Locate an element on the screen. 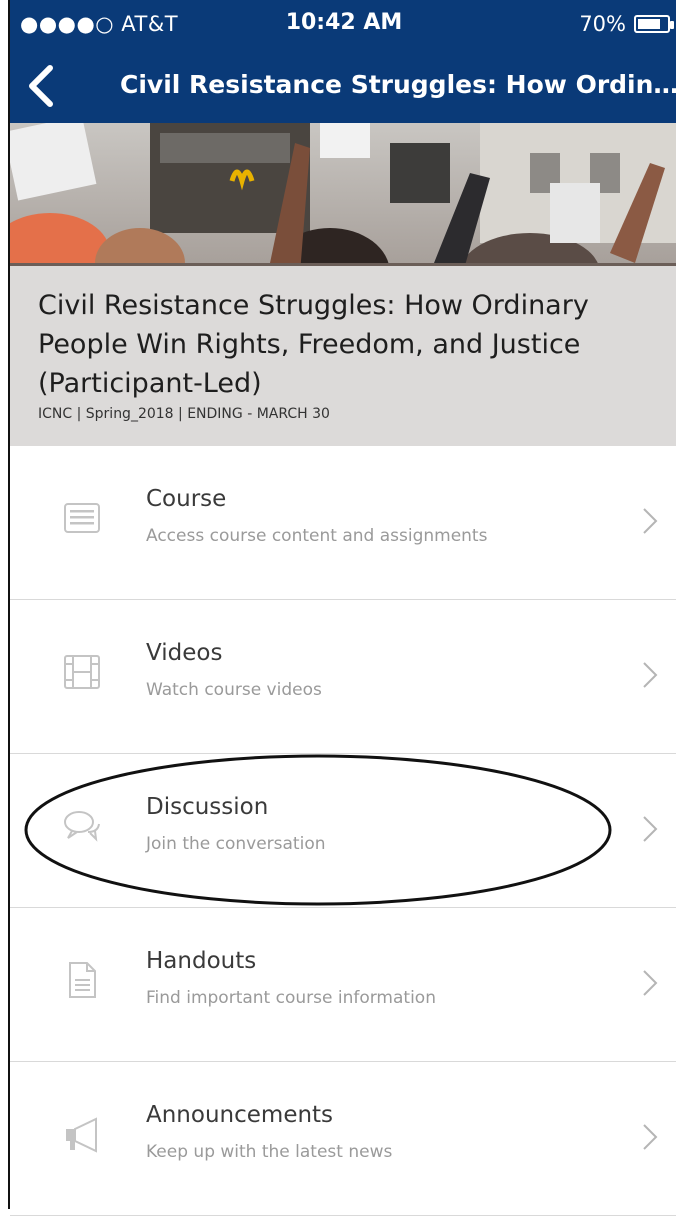 Image resolution: width=676 pixels, height=1216 pixels. course-subtitle: ICNC | Spring_2018 | ENDING - MARCH 30 is located at coordinates (184, 414).